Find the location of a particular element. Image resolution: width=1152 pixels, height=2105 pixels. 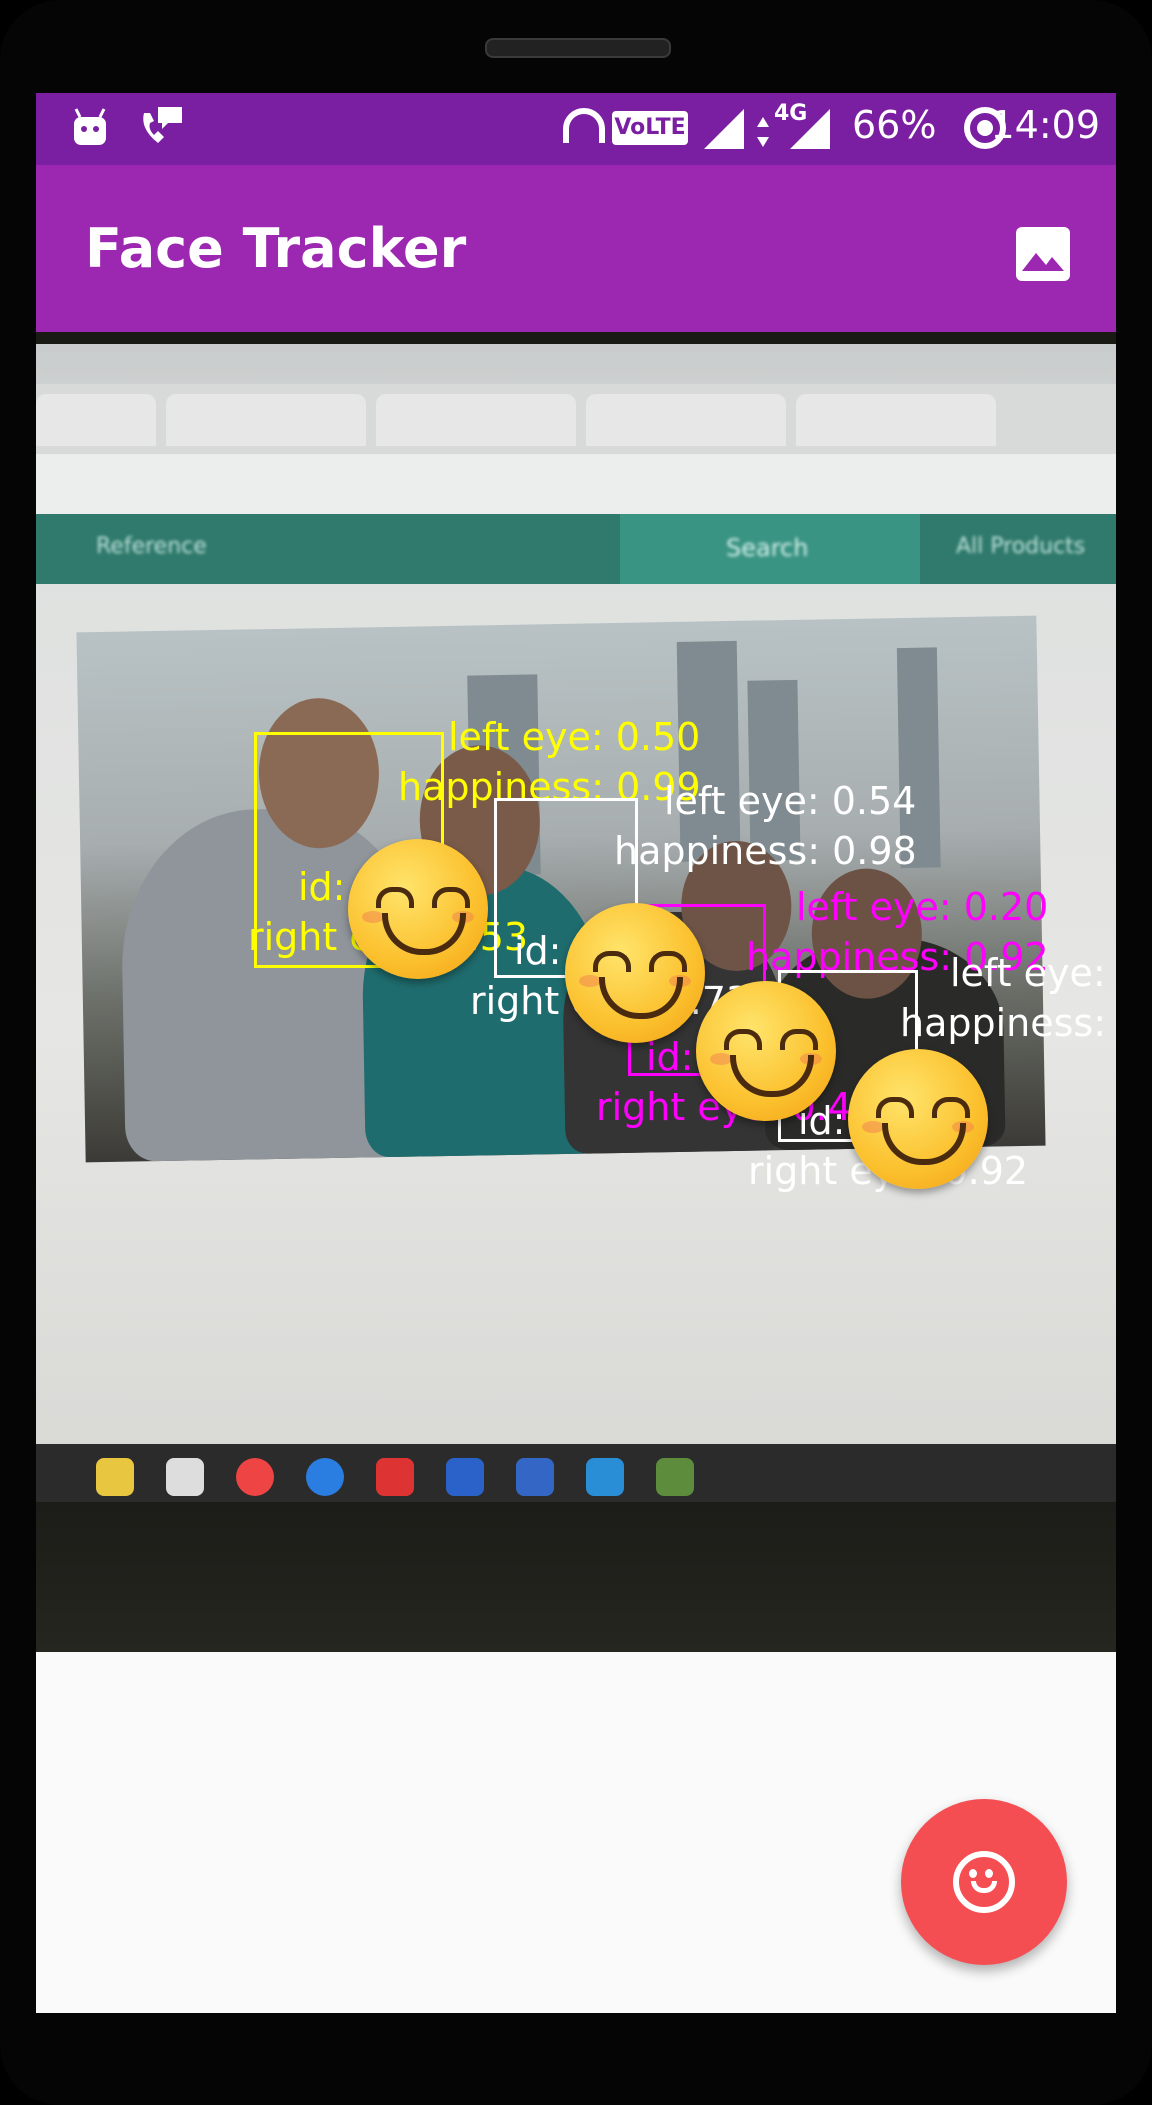

wifi-calling-icon is located at coordinates (162, 125).